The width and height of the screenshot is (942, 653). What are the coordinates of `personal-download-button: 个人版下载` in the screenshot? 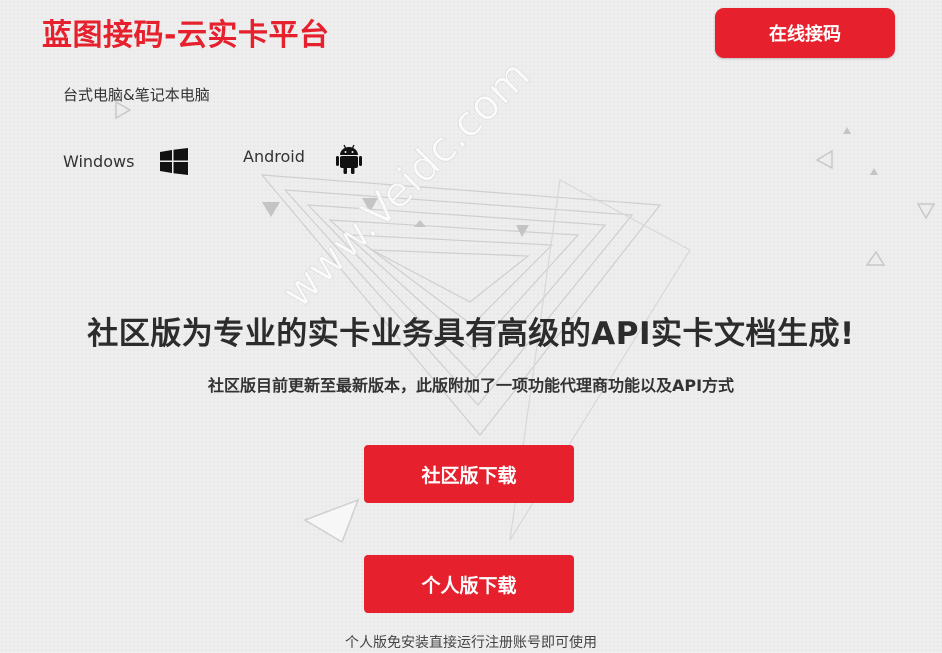 It's located at (469, 584).